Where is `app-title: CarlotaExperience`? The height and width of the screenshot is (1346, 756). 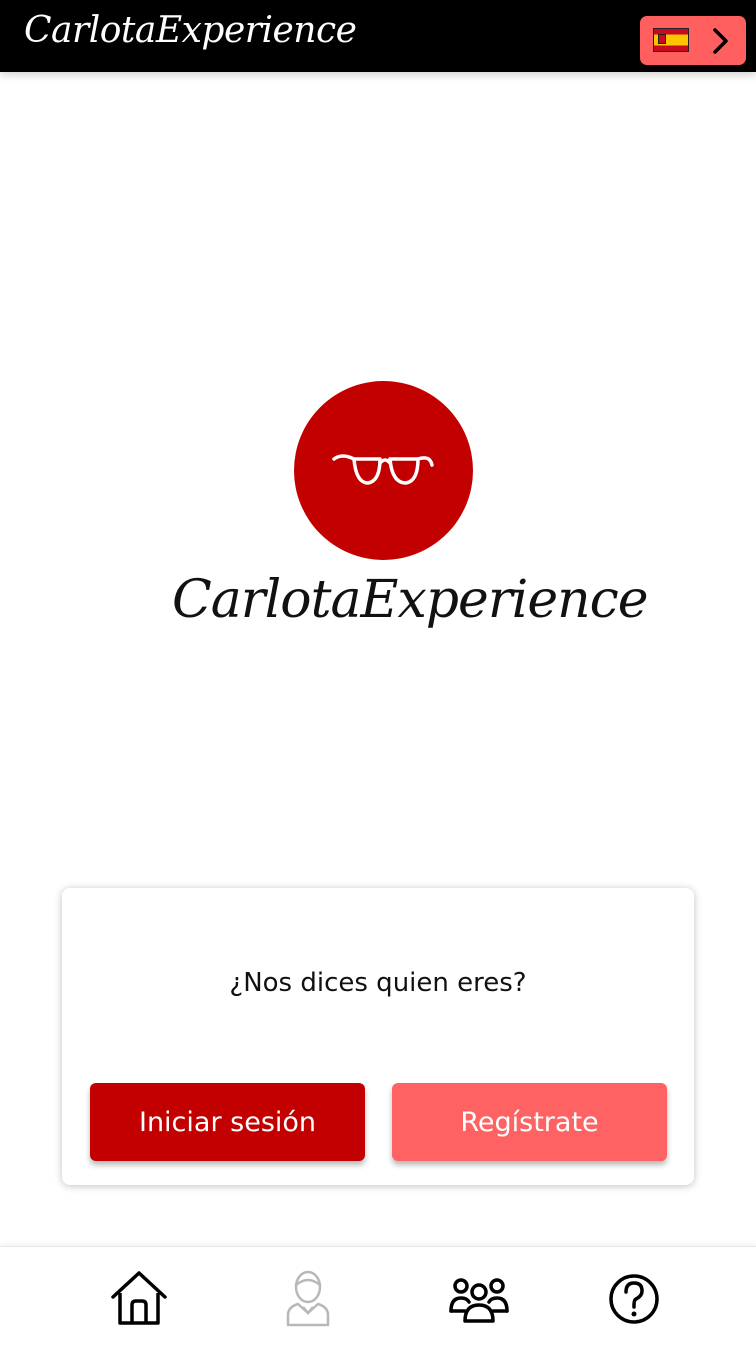 app-title: CarlotaExperience is located at coordinates (190, 30).